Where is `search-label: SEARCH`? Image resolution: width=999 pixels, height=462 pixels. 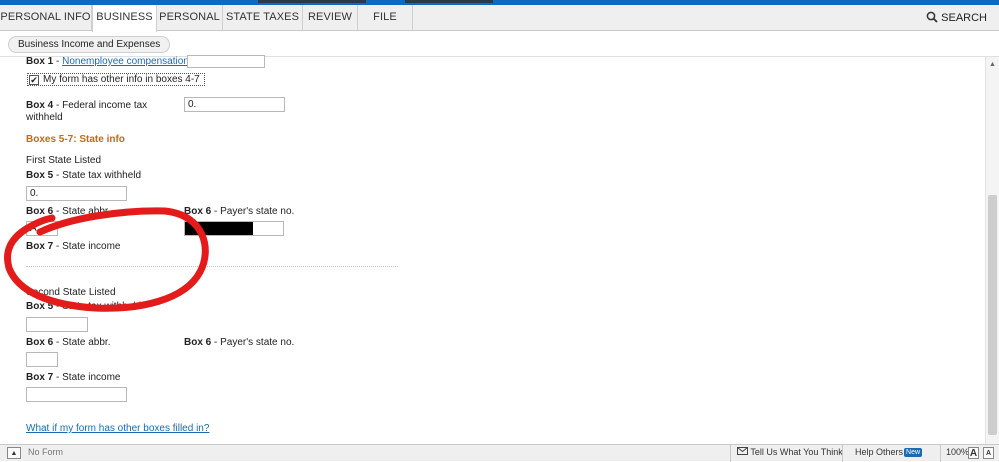 search-label: SEARCH is located at coordinates (964, 18).